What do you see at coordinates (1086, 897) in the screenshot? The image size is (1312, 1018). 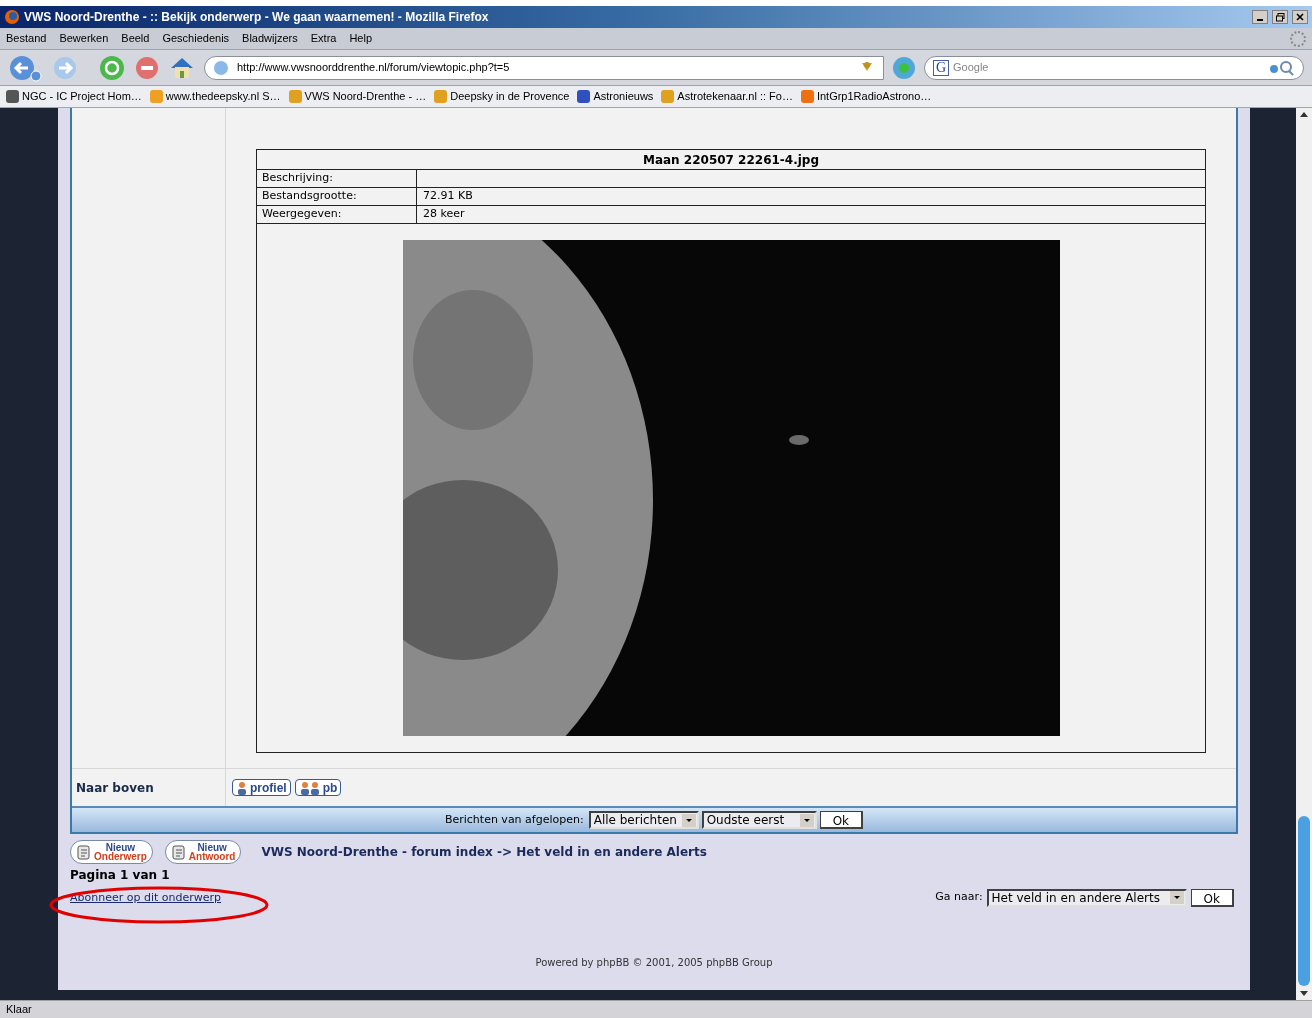 I see `forum-select: Het veld in en andere Alerts` at bounding box center [1086, 897].